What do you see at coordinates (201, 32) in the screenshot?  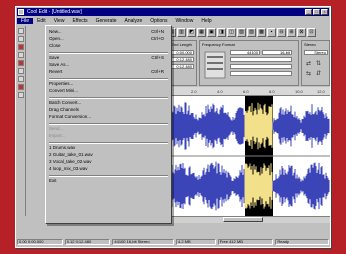 I see `toolbar-button: ▦` at bounding box center [201, 32].